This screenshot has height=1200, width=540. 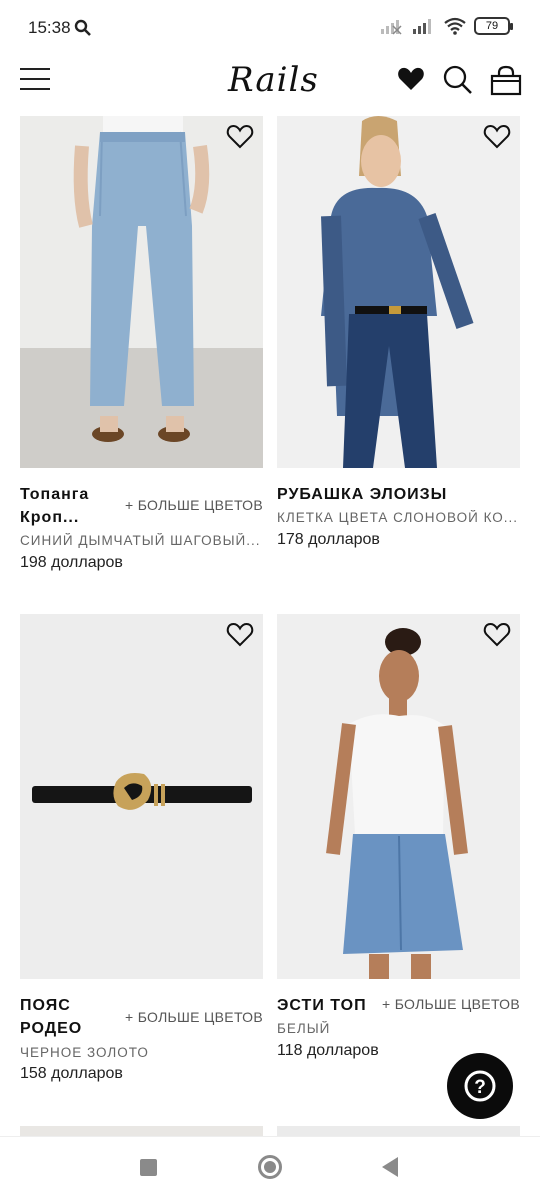 I want to click on app-header: Rails, so click(x=270, y=86).